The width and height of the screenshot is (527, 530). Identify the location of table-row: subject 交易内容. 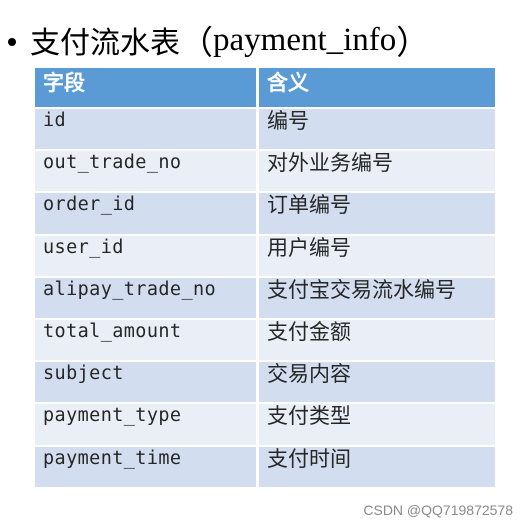
(265, 381).